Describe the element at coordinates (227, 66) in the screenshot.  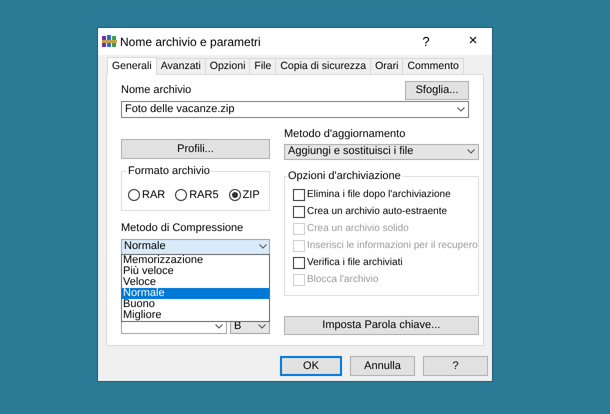
I see `tab: Opzioni` at that location.